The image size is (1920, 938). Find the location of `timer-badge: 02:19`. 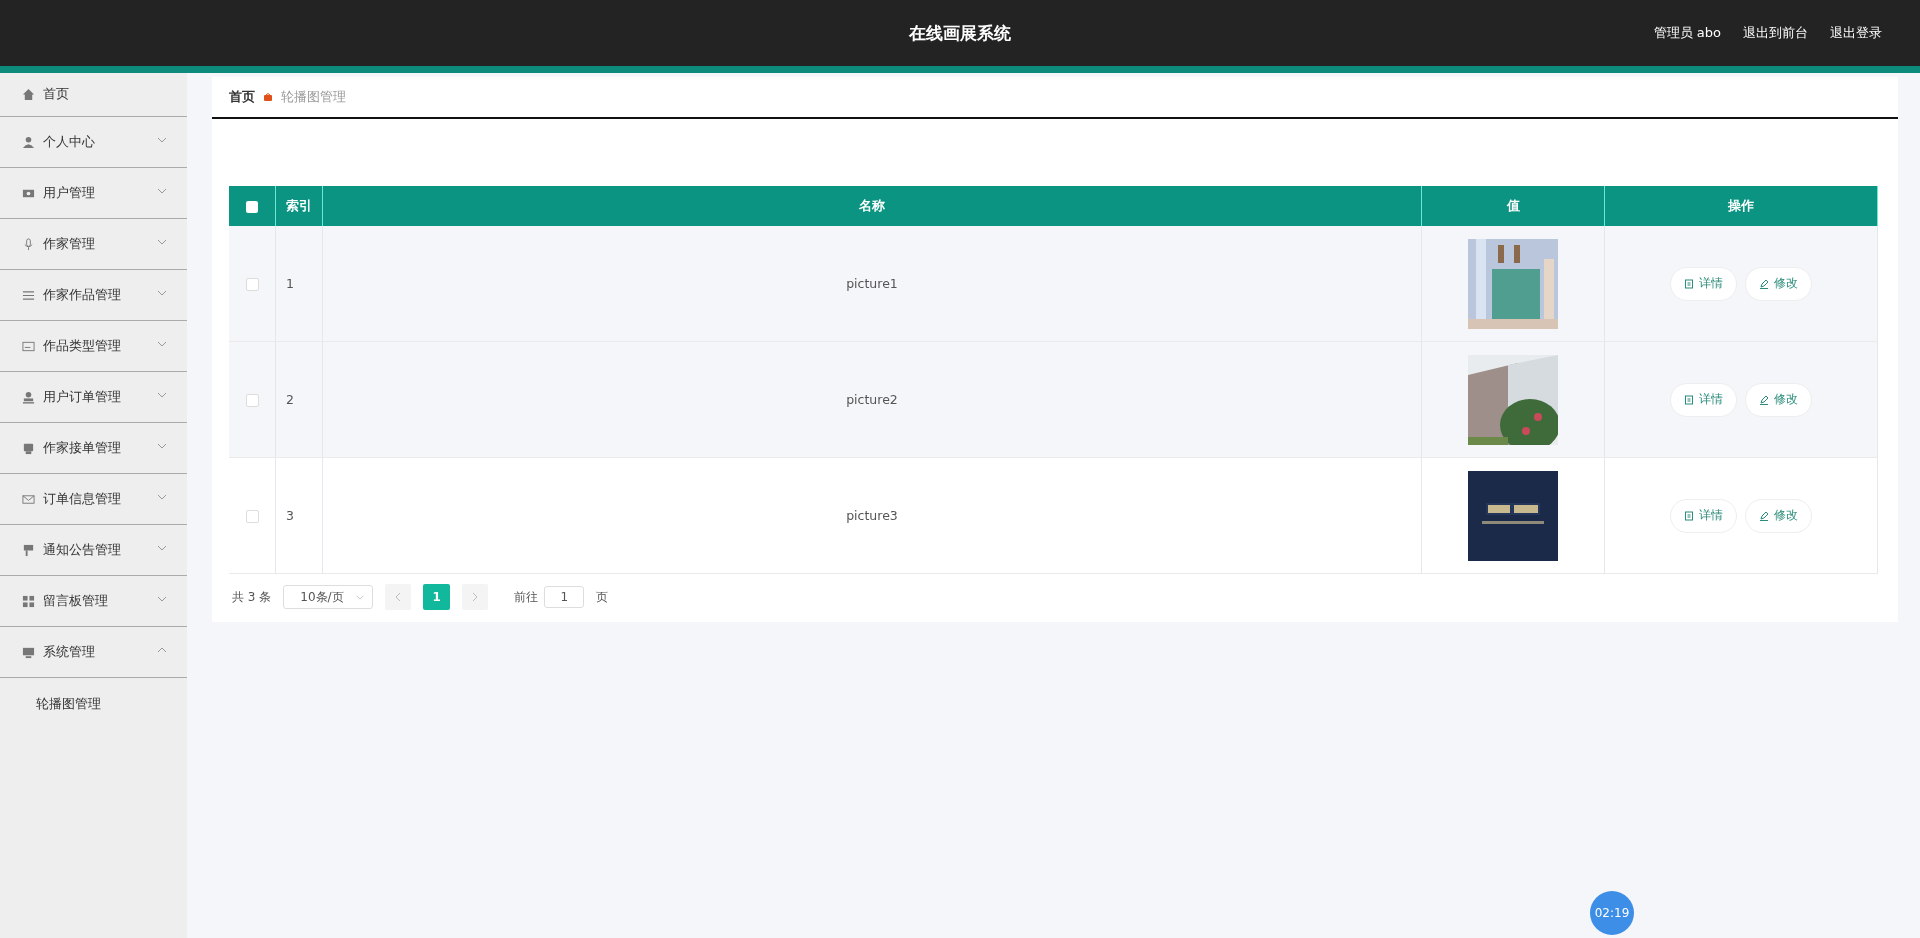

timer-badge: 02:19 is located at coordinates (1612, 913).